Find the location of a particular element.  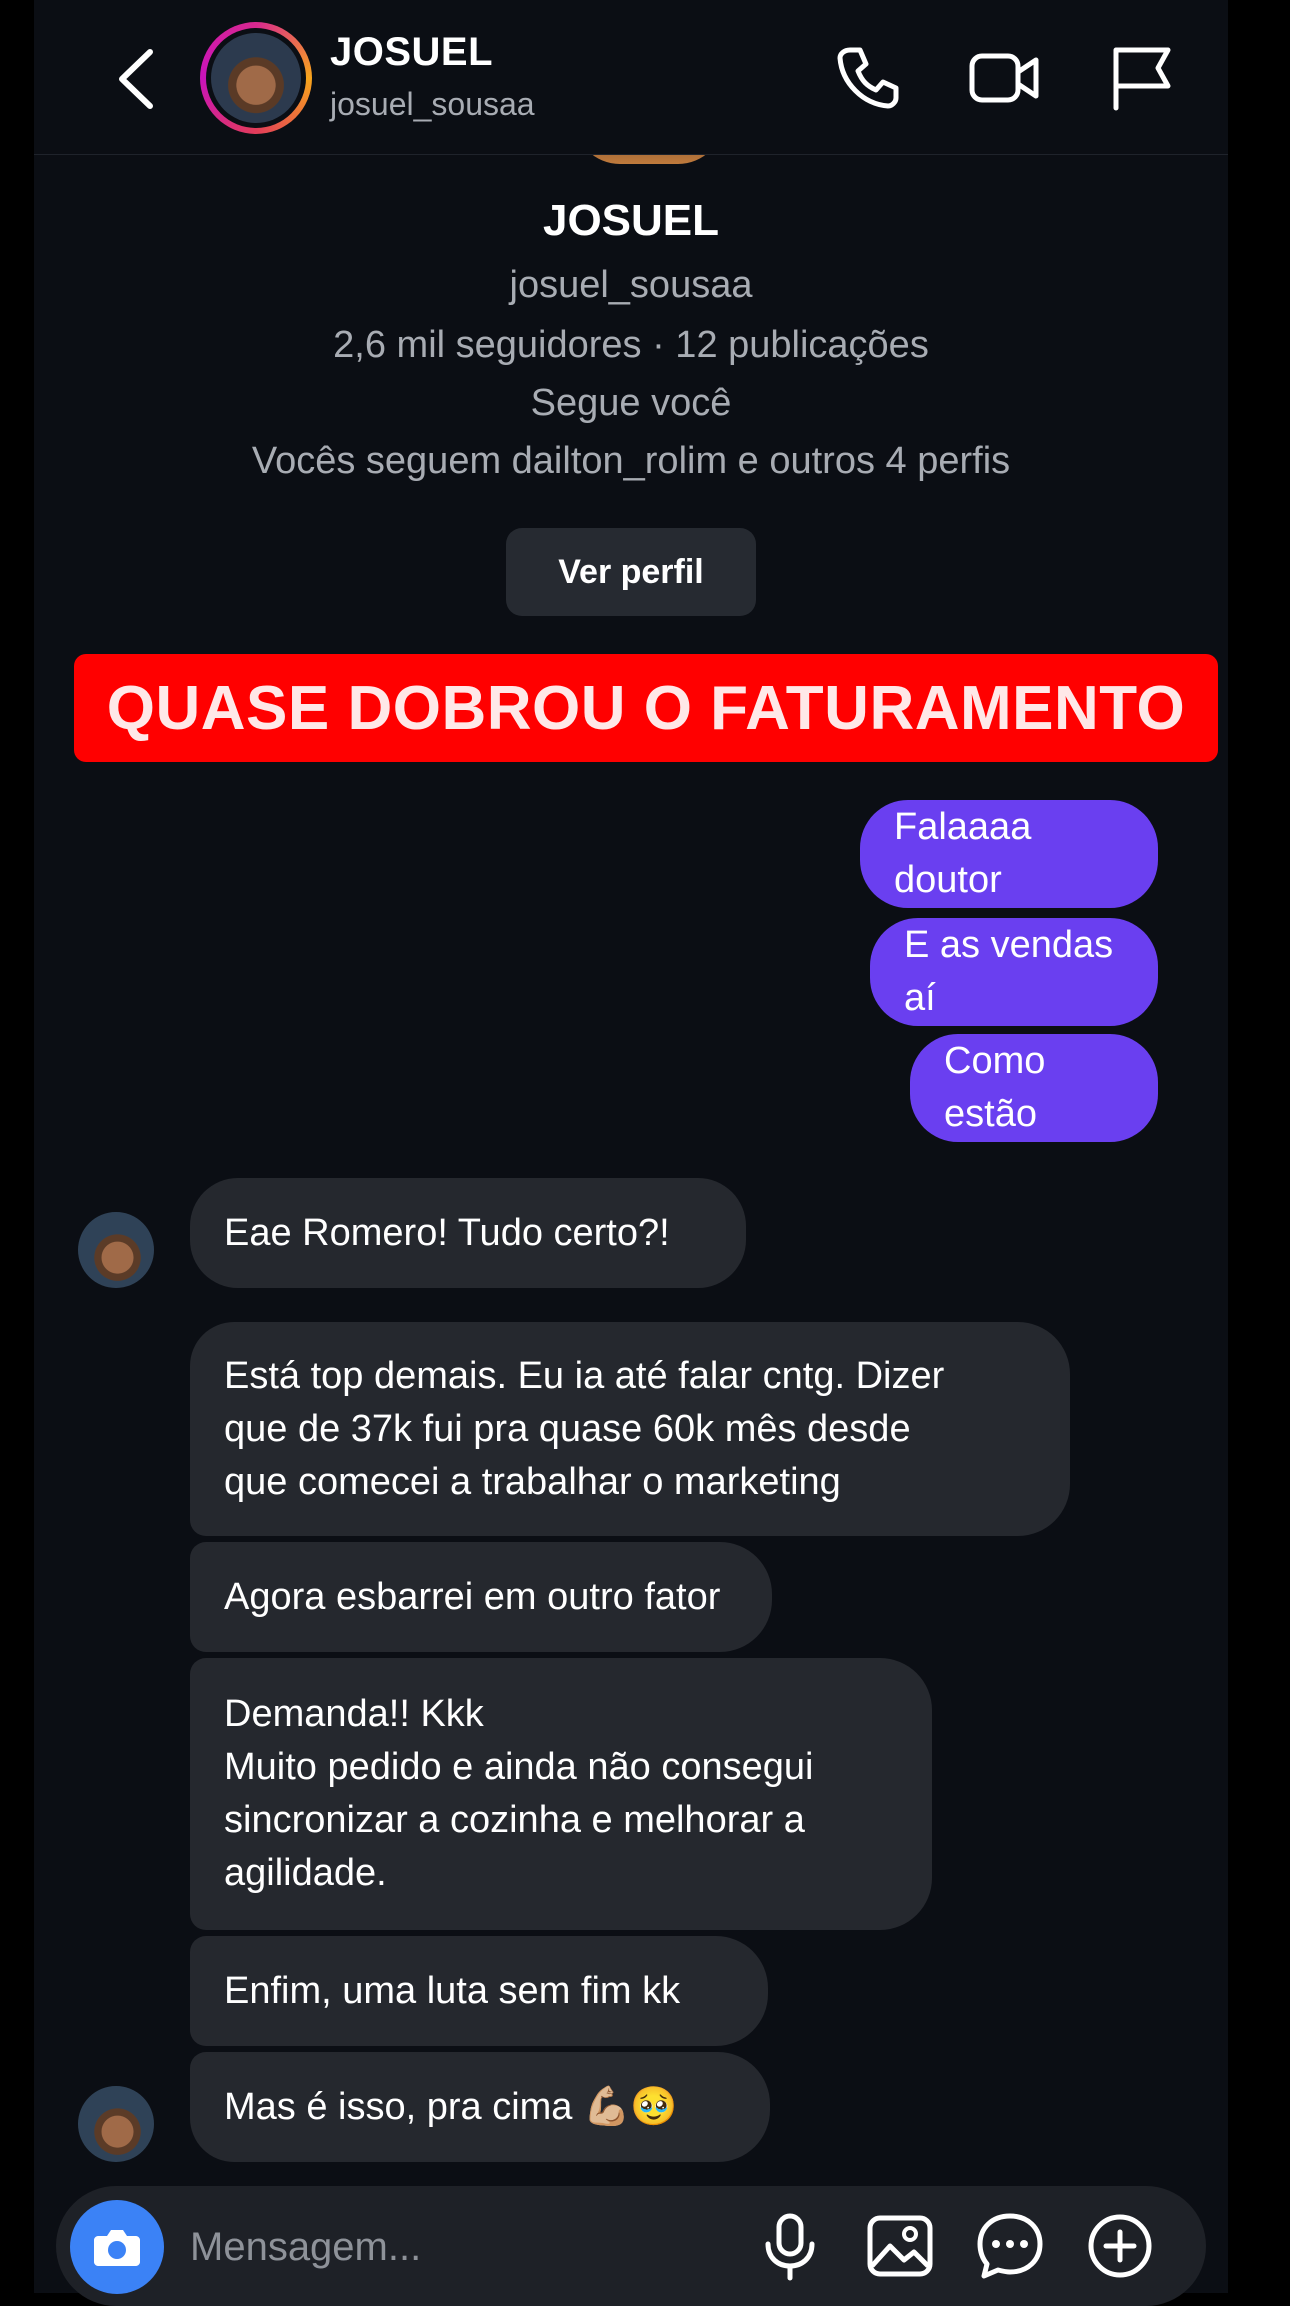

chat-header: JOSUEL josuel_sousaa is located at coordinates (631, 77).